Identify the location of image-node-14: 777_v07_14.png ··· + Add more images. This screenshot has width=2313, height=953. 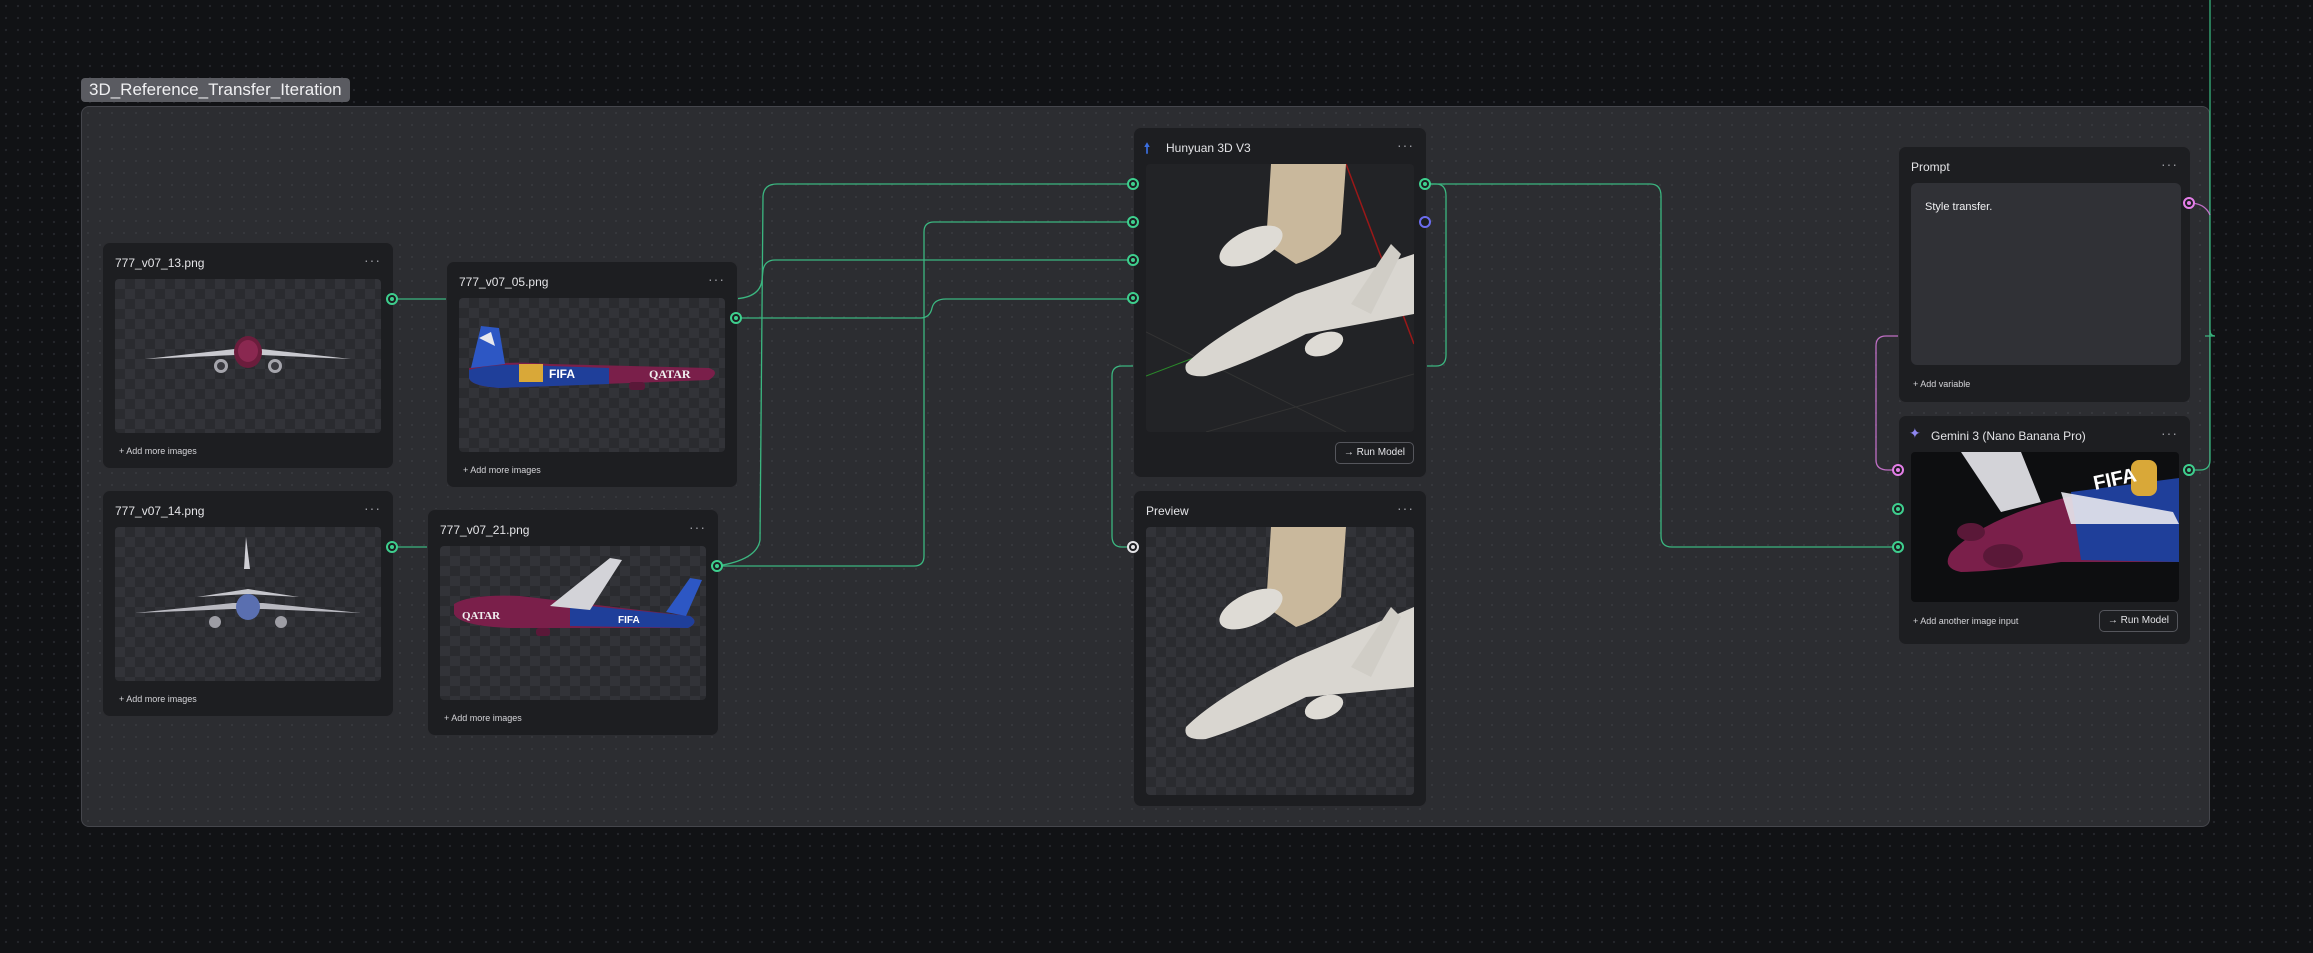
(248, 603).